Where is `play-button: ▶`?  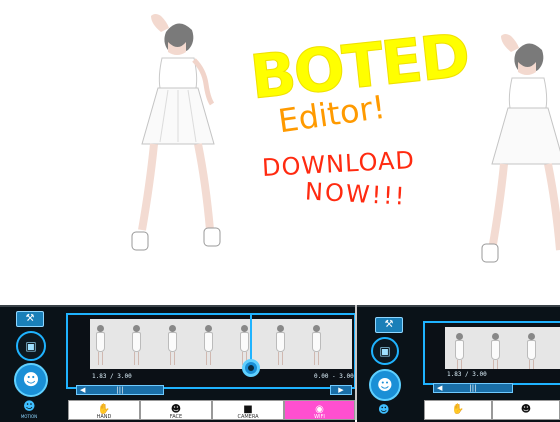
play-button: ▶ is located at coordinates (341, 390).